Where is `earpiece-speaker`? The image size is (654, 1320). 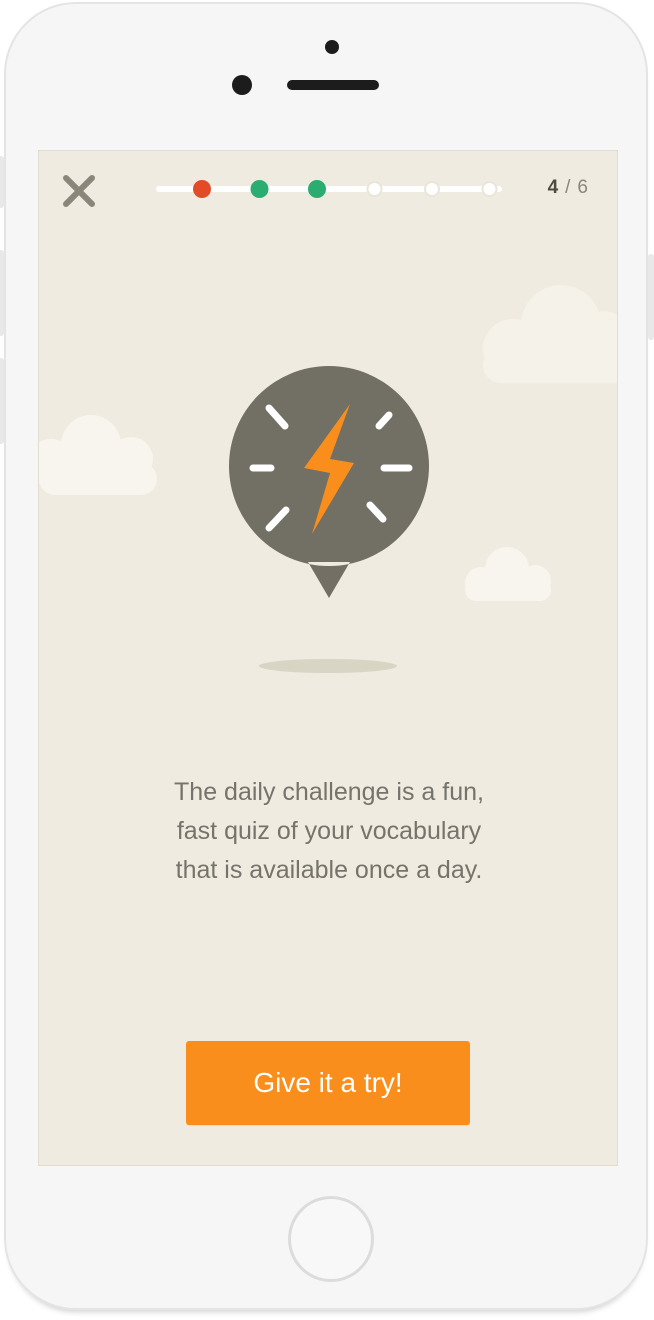
earpiece-speaker is located at coordinates (333, 85).